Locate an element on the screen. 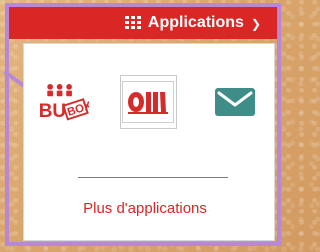 The width and height of the screenshot is (320, 252). applications-dropdown-button: Applications ❯ is located at coordinates (192, 23).